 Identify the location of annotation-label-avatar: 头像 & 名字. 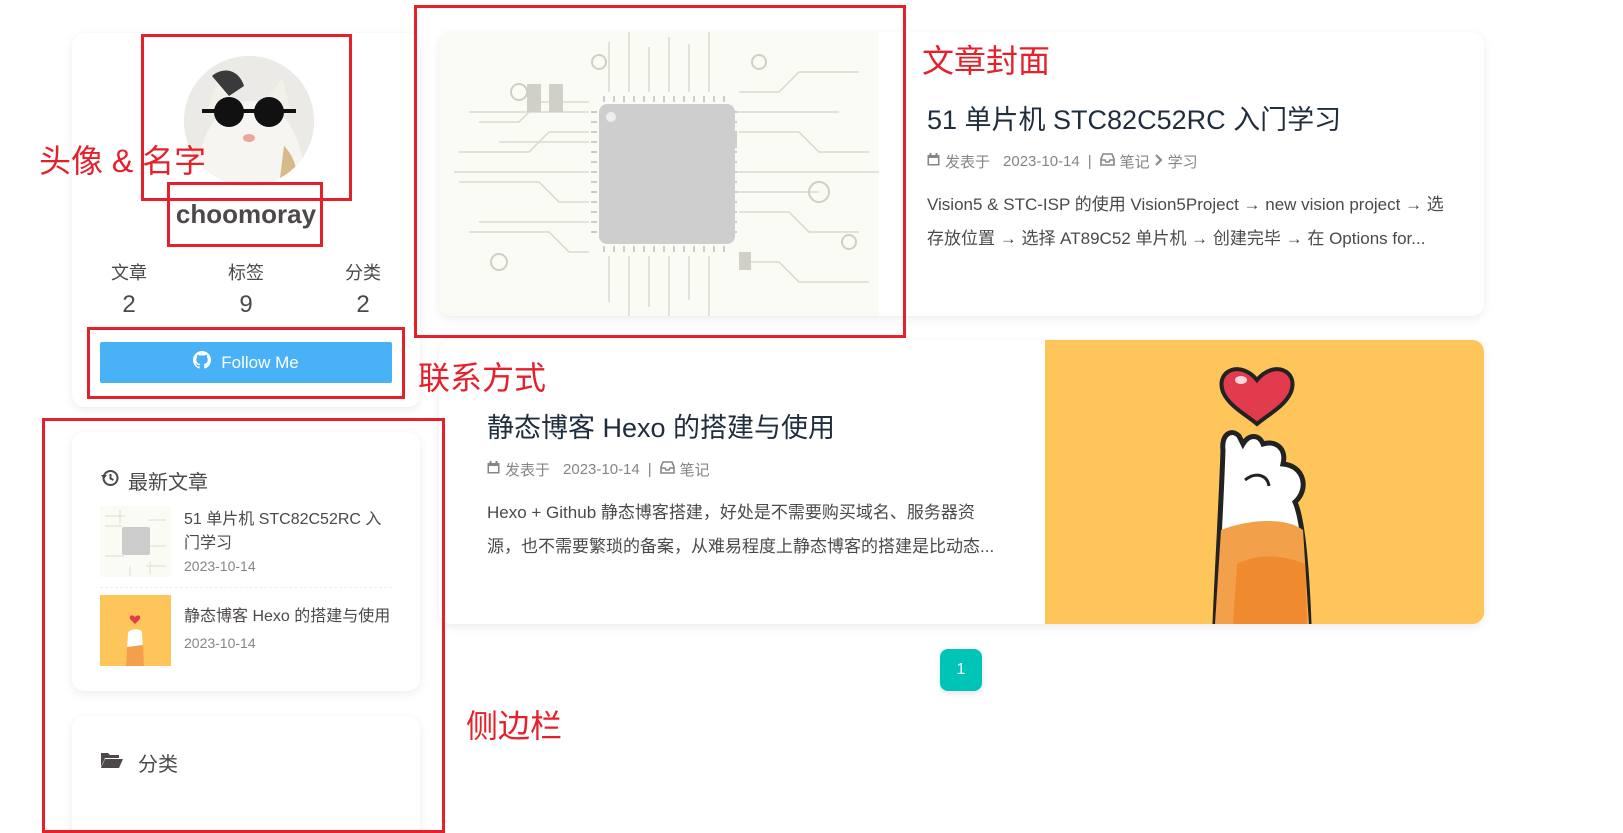
(123, 161).